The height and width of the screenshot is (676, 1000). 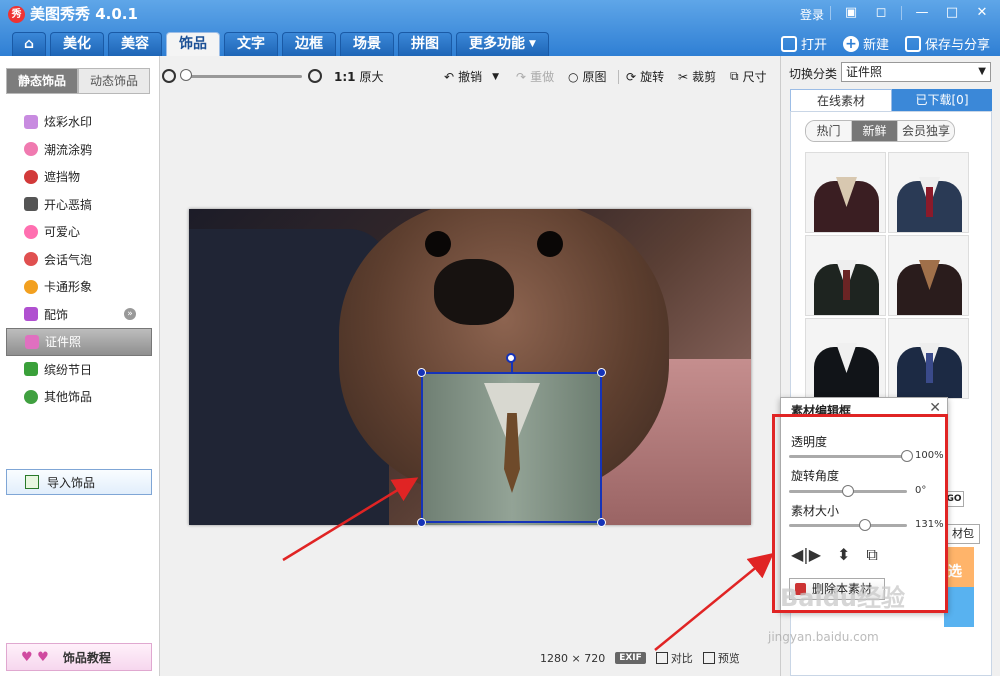 I want to click on category-item: 遮挡物, so click(x=79, y=177).